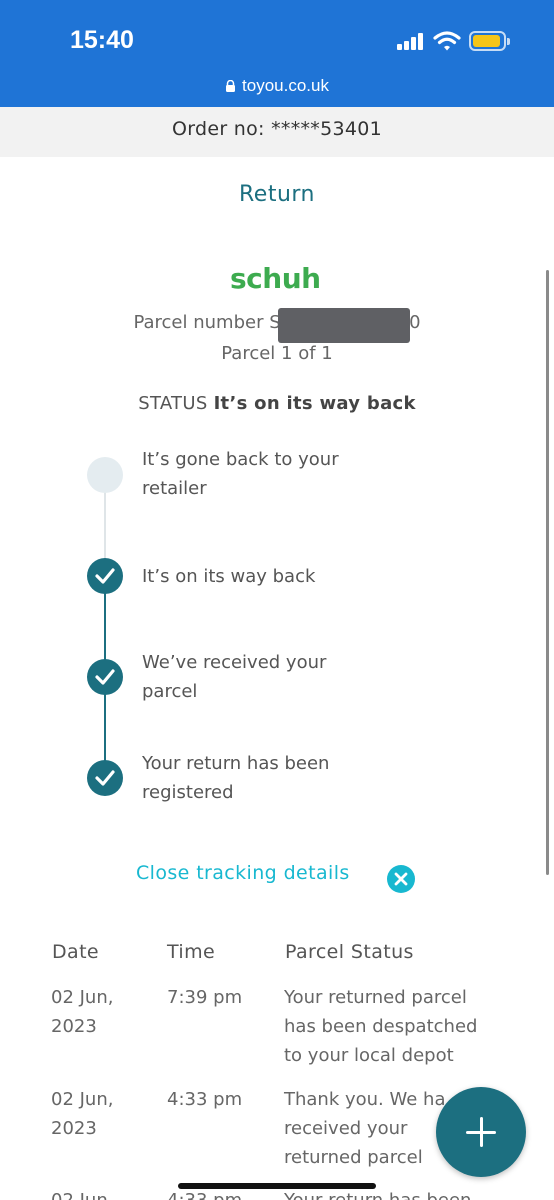  What do you see at coordinates (447, 41) in the screenshot?
I see `wifi-icon` at bounding box center [447, 41].